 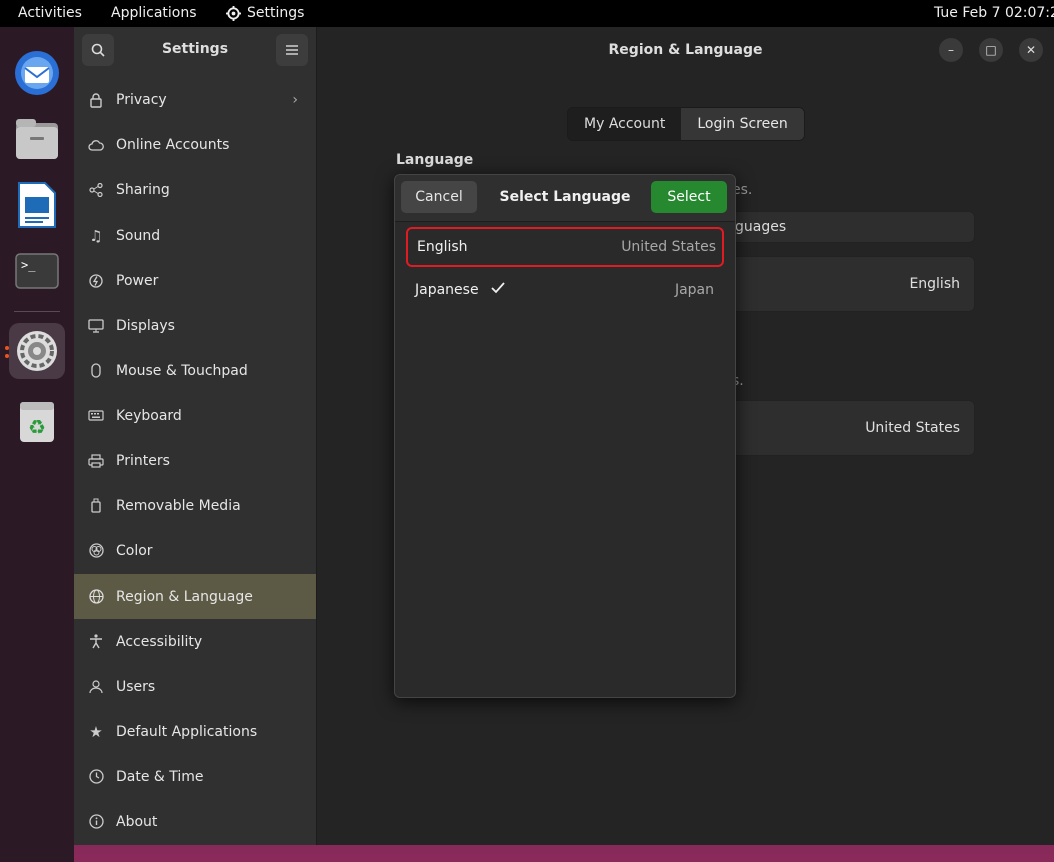 I want to click on users-icon, so click(x=96, y=687).